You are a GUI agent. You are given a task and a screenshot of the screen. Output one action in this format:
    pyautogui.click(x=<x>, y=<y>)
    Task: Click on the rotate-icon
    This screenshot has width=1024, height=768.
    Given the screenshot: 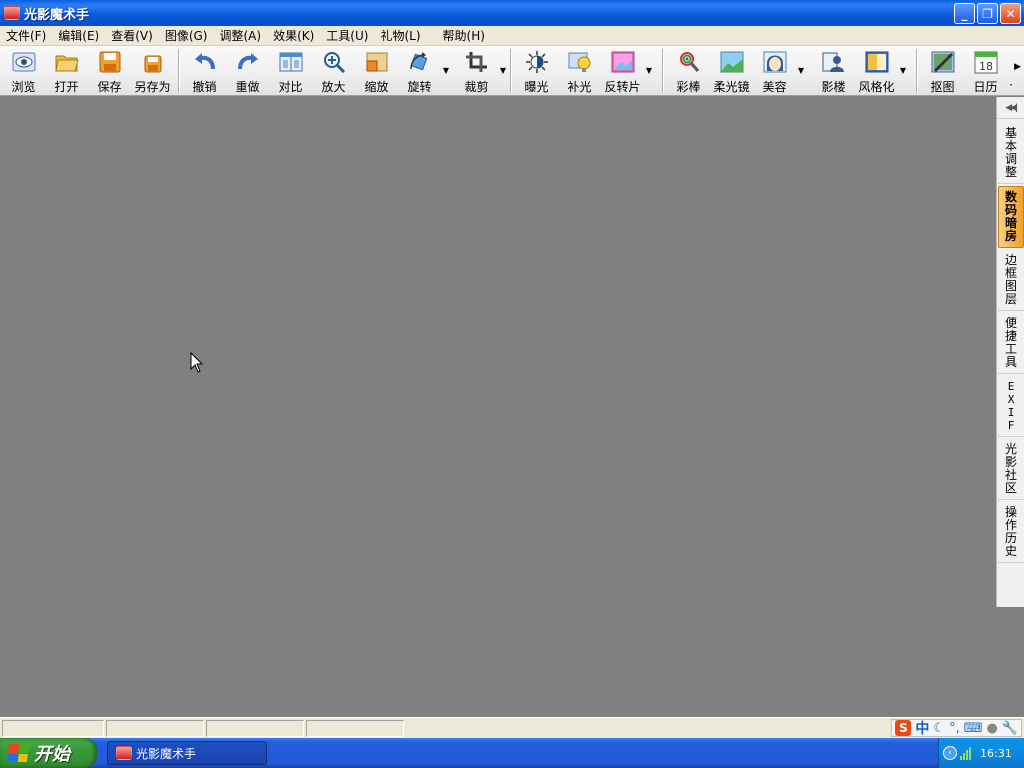 What is the action you would take?
    pyautogui.click(x=420, y=62)
    